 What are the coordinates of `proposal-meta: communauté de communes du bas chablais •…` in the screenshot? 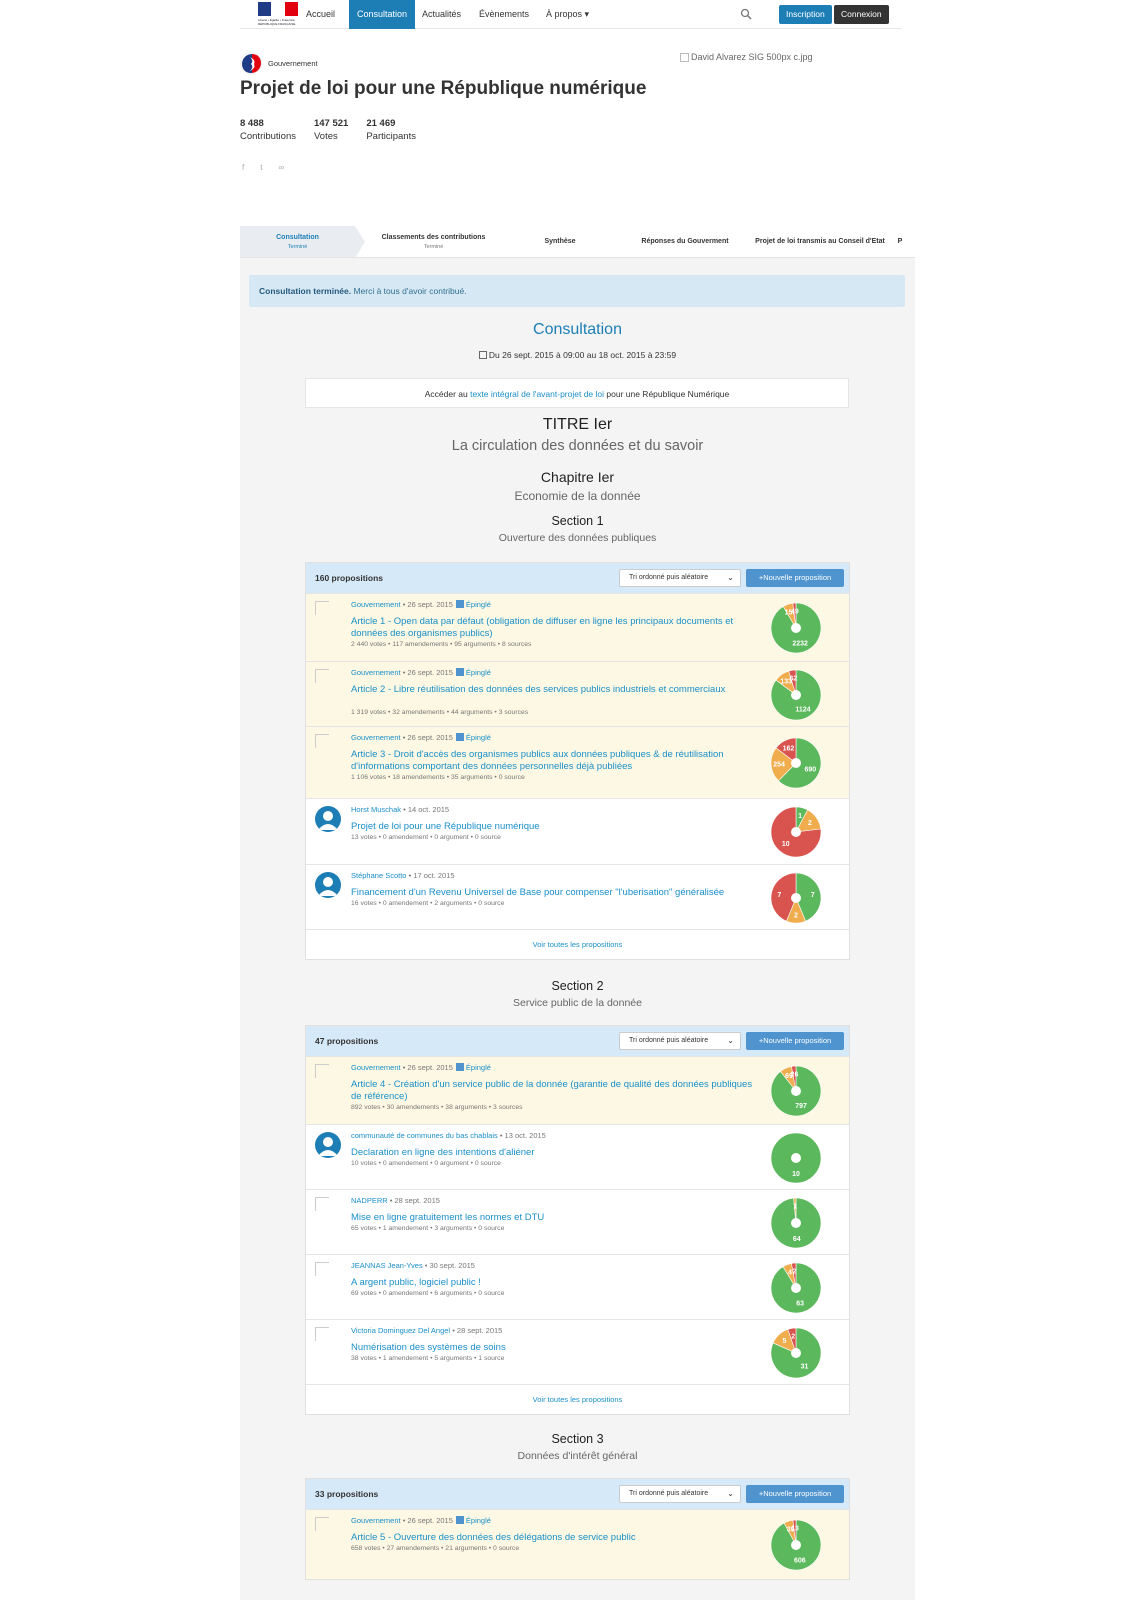 It's located at (448, 1135).